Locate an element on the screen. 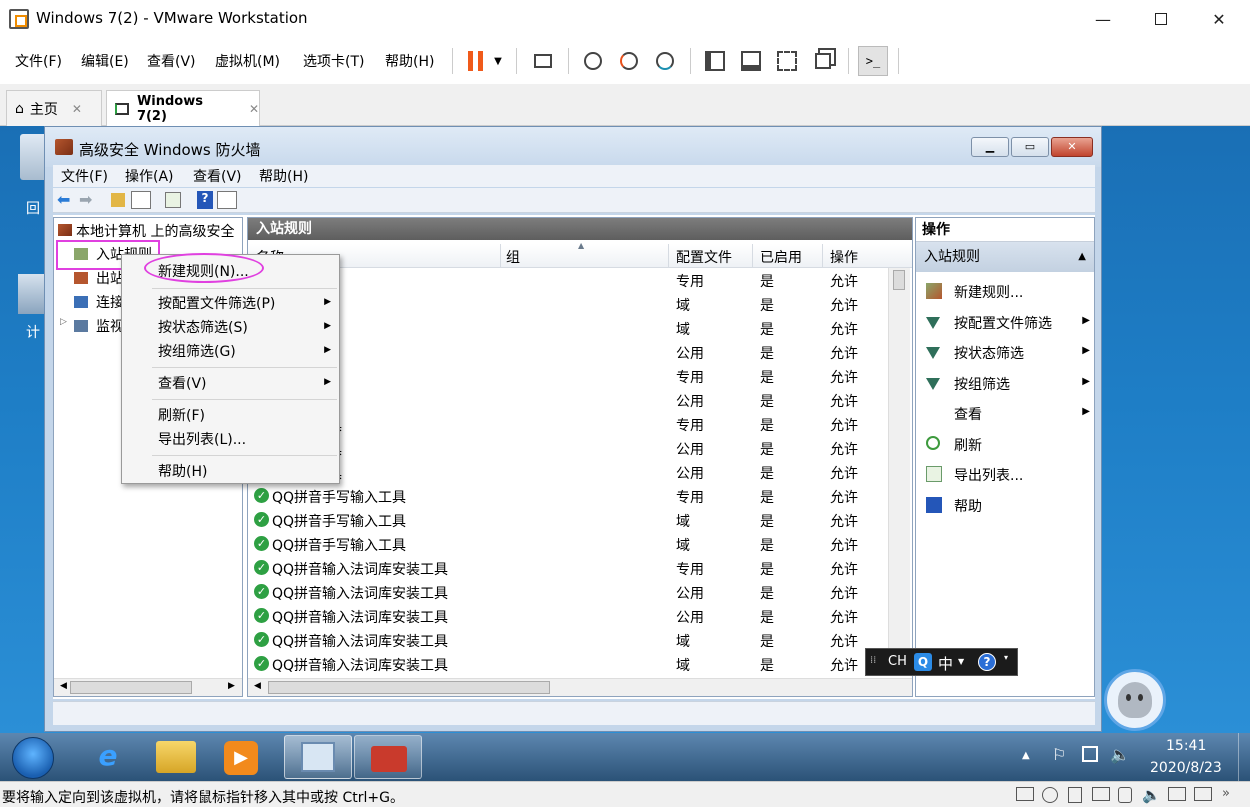 This screenshot has width=1250, height=807. start-button-icon is located at coordinates (33, 758).